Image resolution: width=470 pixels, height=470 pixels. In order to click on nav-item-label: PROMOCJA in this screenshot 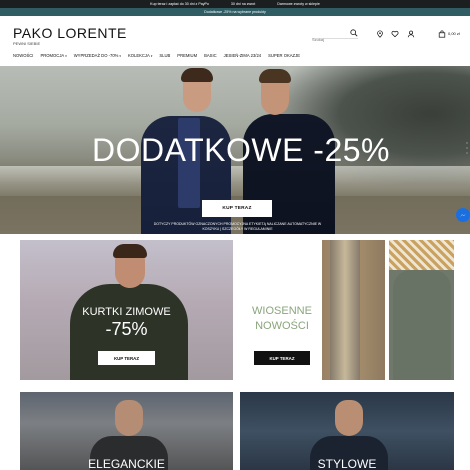, I will do `click(52, 55)`.